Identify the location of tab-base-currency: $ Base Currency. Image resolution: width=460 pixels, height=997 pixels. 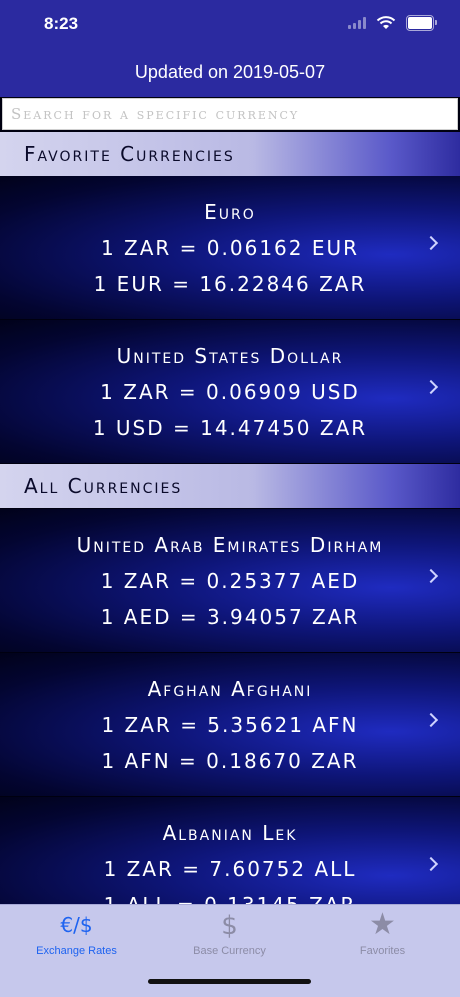
(229, 935).